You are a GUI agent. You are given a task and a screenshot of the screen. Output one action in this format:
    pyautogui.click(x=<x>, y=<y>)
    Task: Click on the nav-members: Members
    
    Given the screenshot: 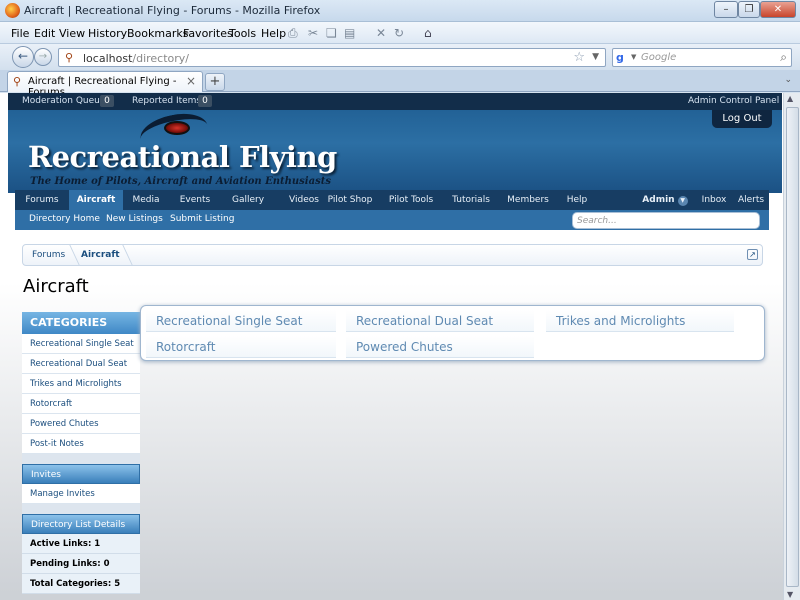 What is the action you would take?
    pyautogui.click(x=528, y=200)
    